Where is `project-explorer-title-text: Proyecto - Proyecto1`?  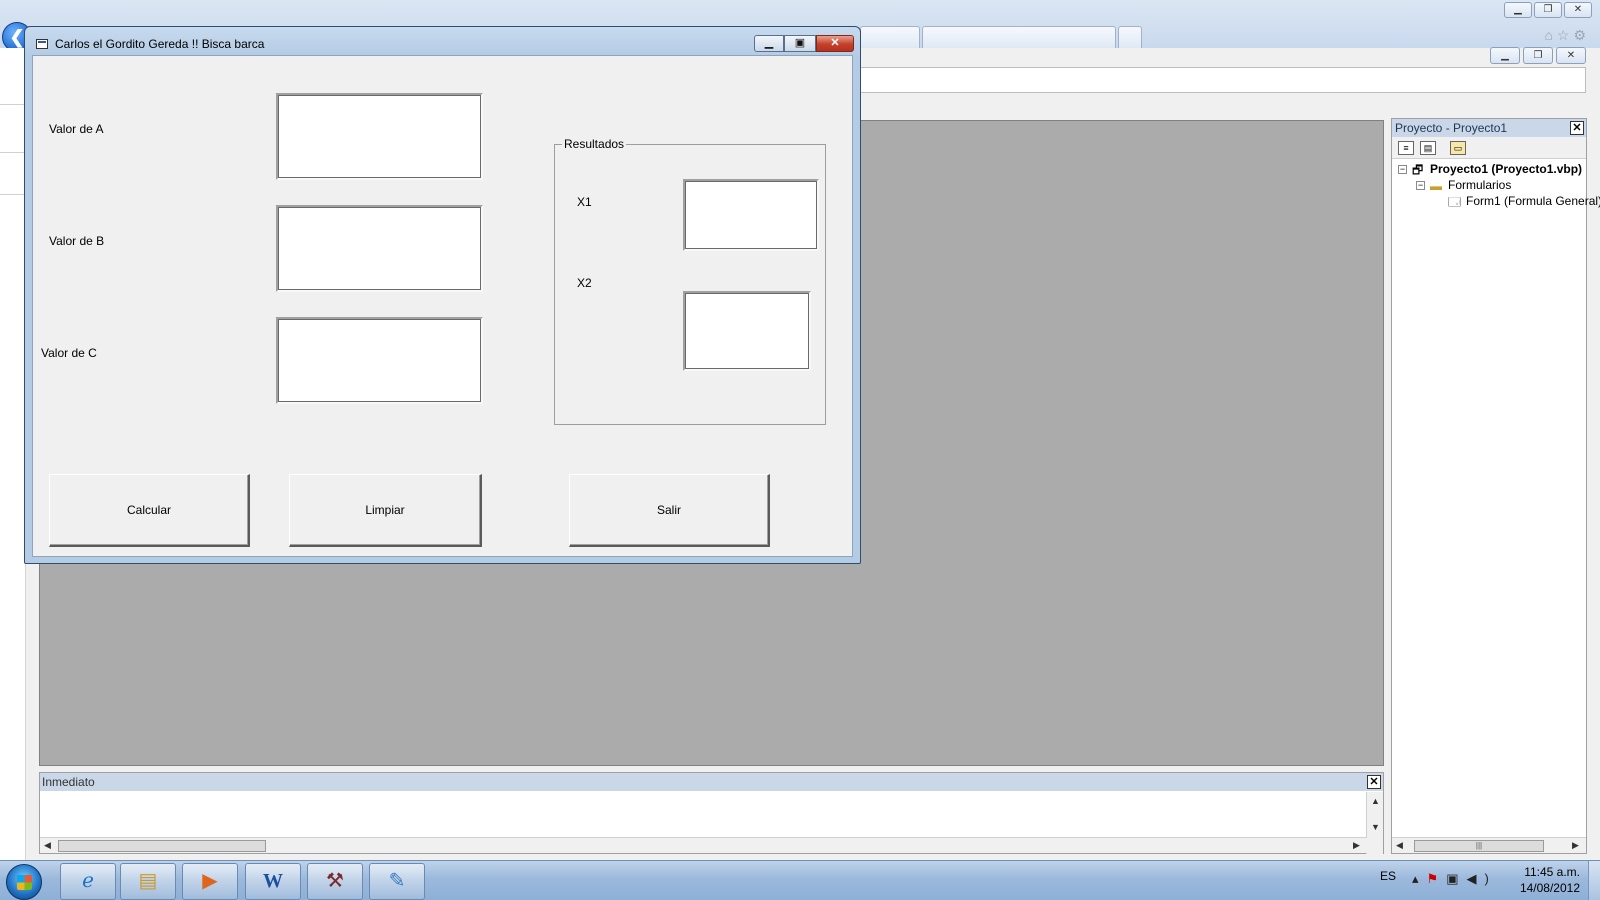
project-explorer-title-text: Proyecto - Proyecto1 is located at coordinates (1451, 128).